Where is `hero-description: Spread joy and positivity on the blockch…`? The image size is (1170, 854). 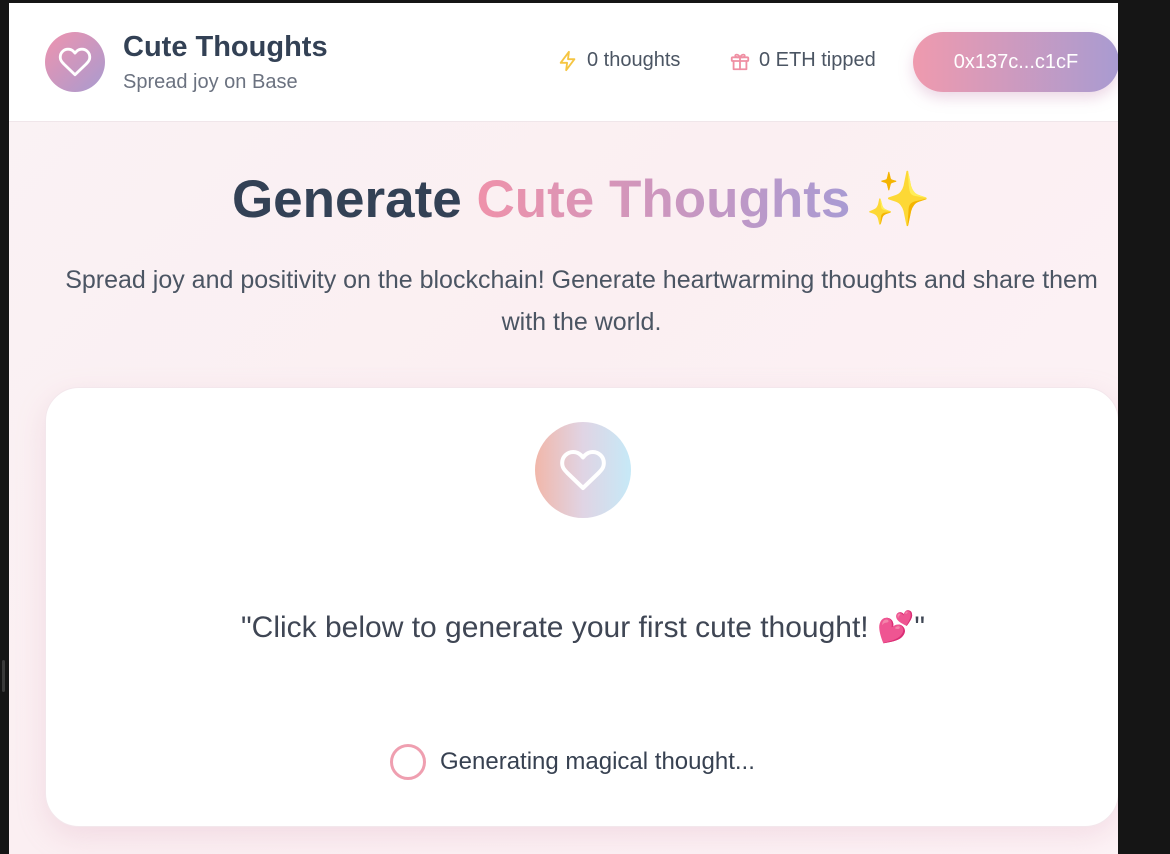 hero-description: Spread joy and positivity on the blockch… is located at coordinates (581, 301).